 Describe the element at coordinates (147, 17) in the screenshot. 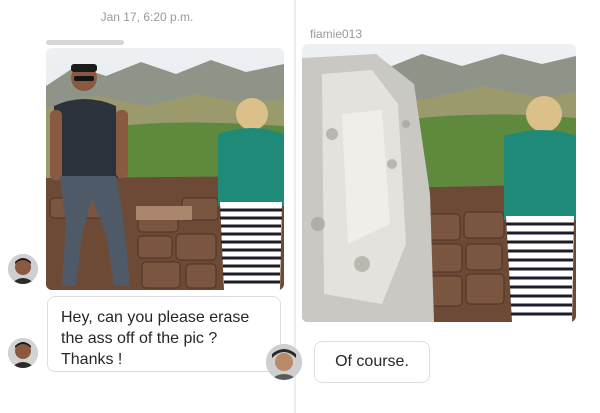

I see `message-timestamp: Jan 17, 6:20 p.m.` at that location.